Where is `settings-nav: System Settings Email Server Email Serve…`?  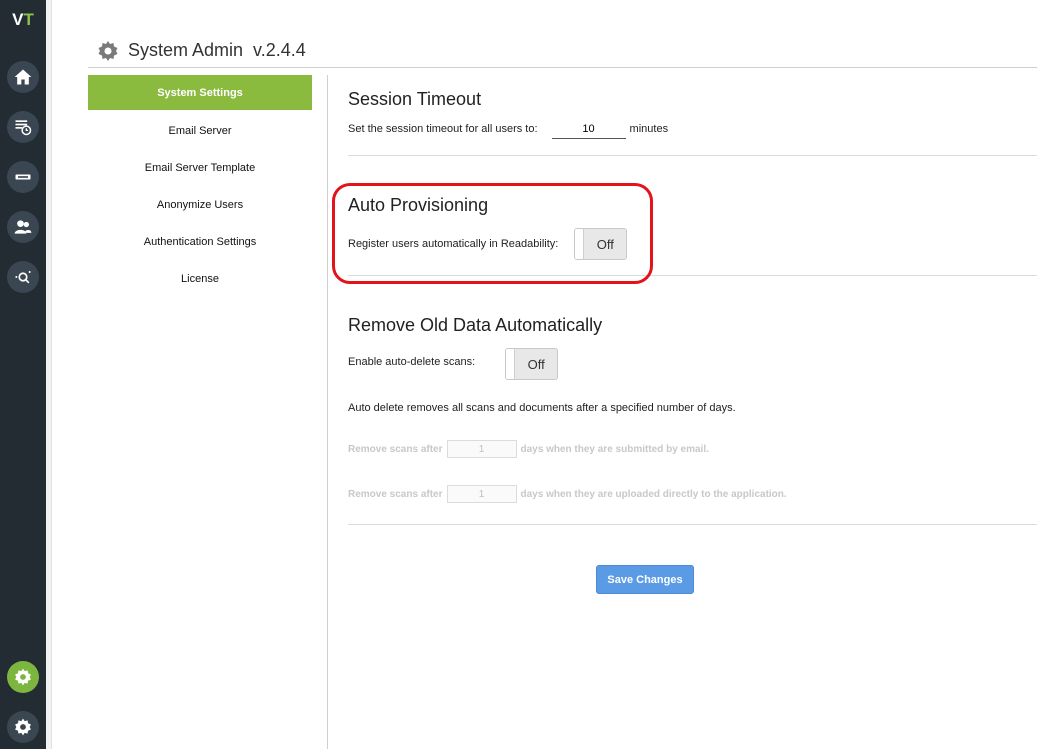
settings-nav: System Settings Email Server Email Serve… is located at coordinates (200, 186).